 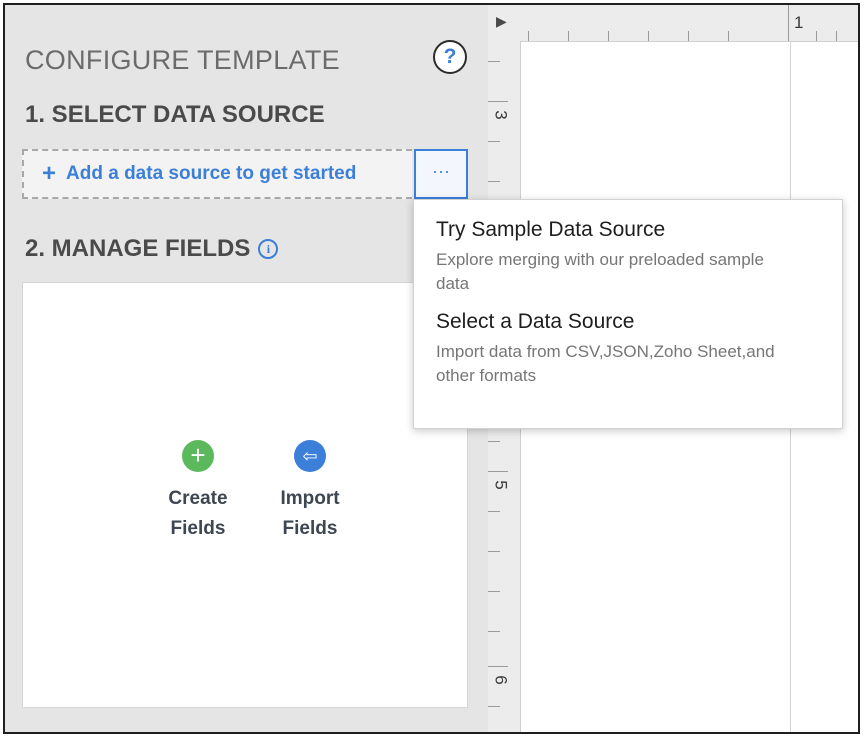 I want to click on import-fields-button: ⇦ Import Fields, so click(x=310, y=492).